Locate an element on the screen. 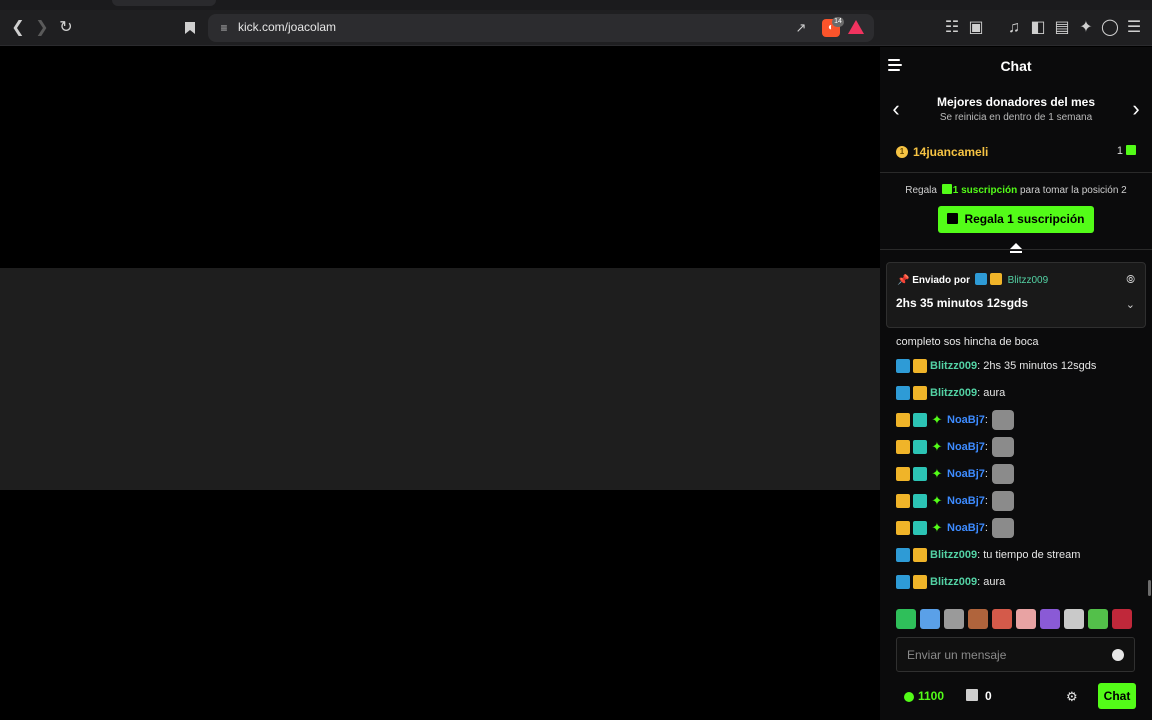 Image resolution: width=1152 pixels, height=720 pixels. reload-icon: ↻ is located at coordinates (66, 28).